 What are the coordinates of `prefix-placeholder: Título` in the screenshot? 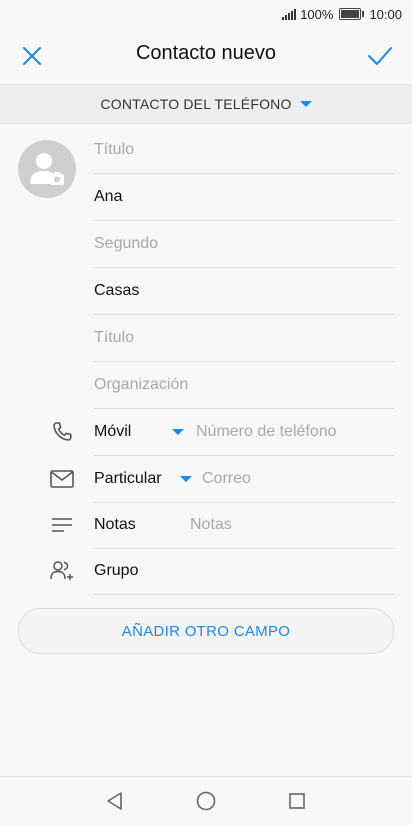 It's located at (114, 149).